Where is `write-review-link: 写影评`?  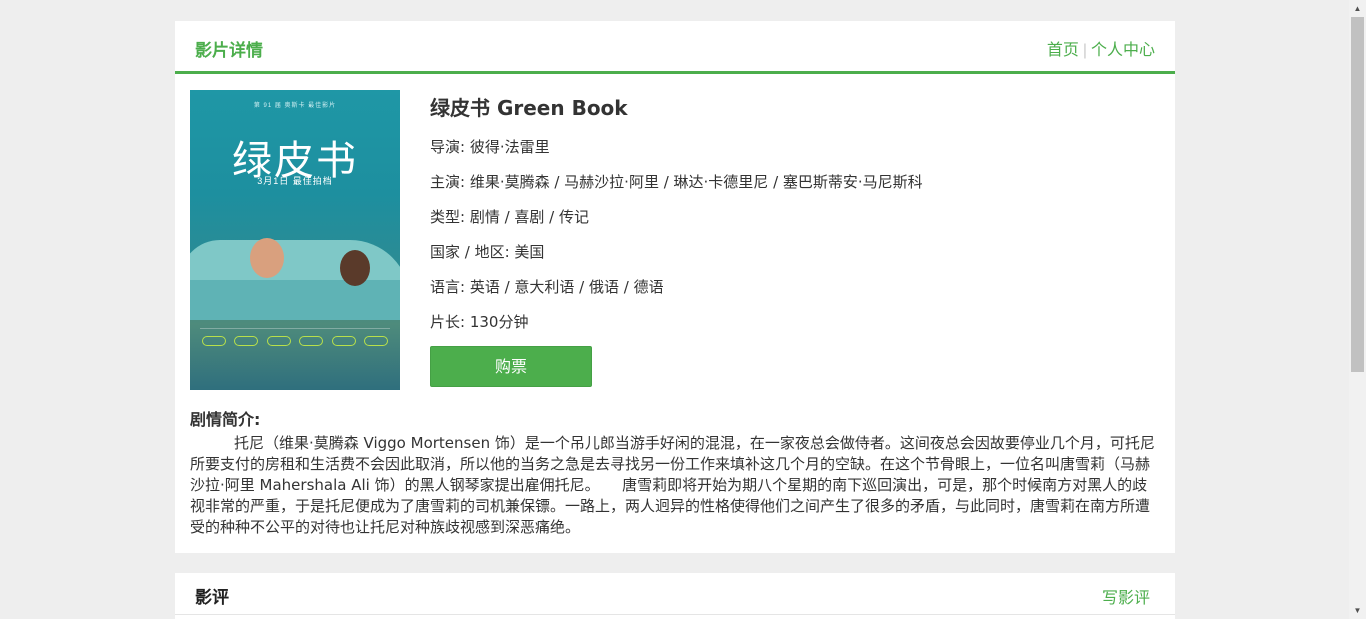
write-review-link: 写影评 is located at coordinates (1126, 598).